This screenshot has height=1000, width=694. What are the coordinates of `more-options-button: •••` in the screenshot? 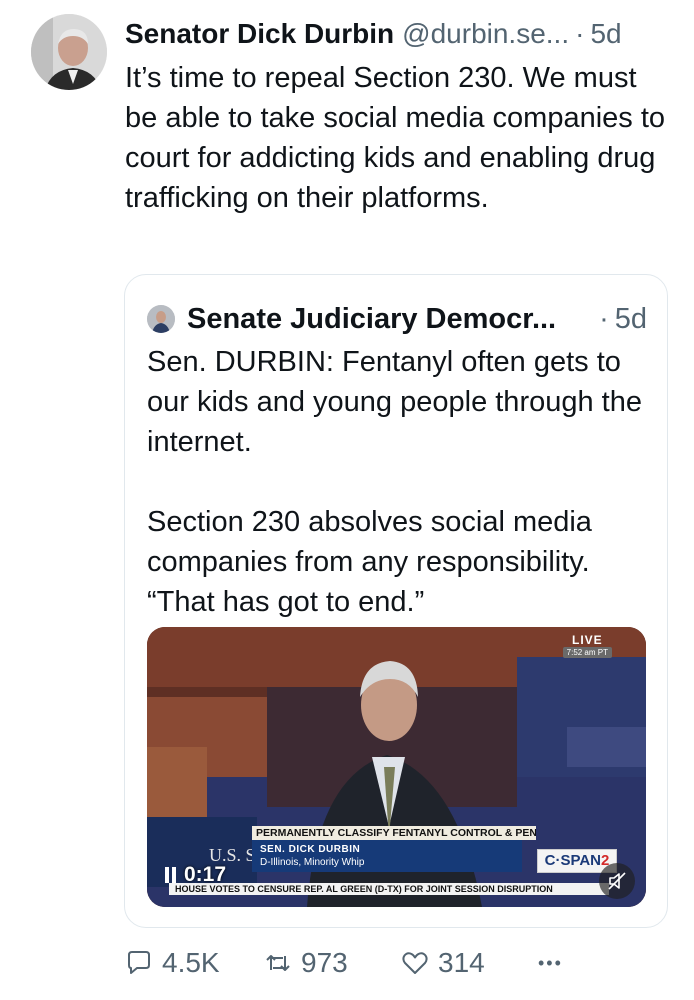 It's located at (550, 963).